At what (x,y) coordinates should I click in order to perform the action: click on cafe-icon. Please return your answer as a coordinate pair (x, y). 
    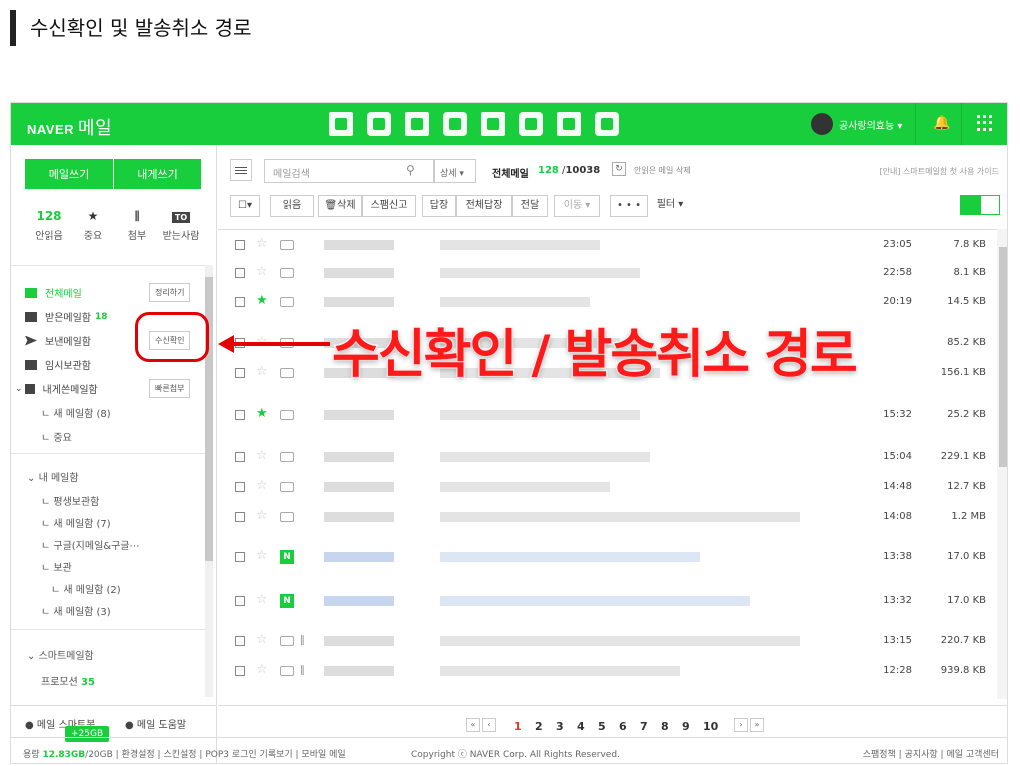
    Looking at the image, I should click on (569, 124).